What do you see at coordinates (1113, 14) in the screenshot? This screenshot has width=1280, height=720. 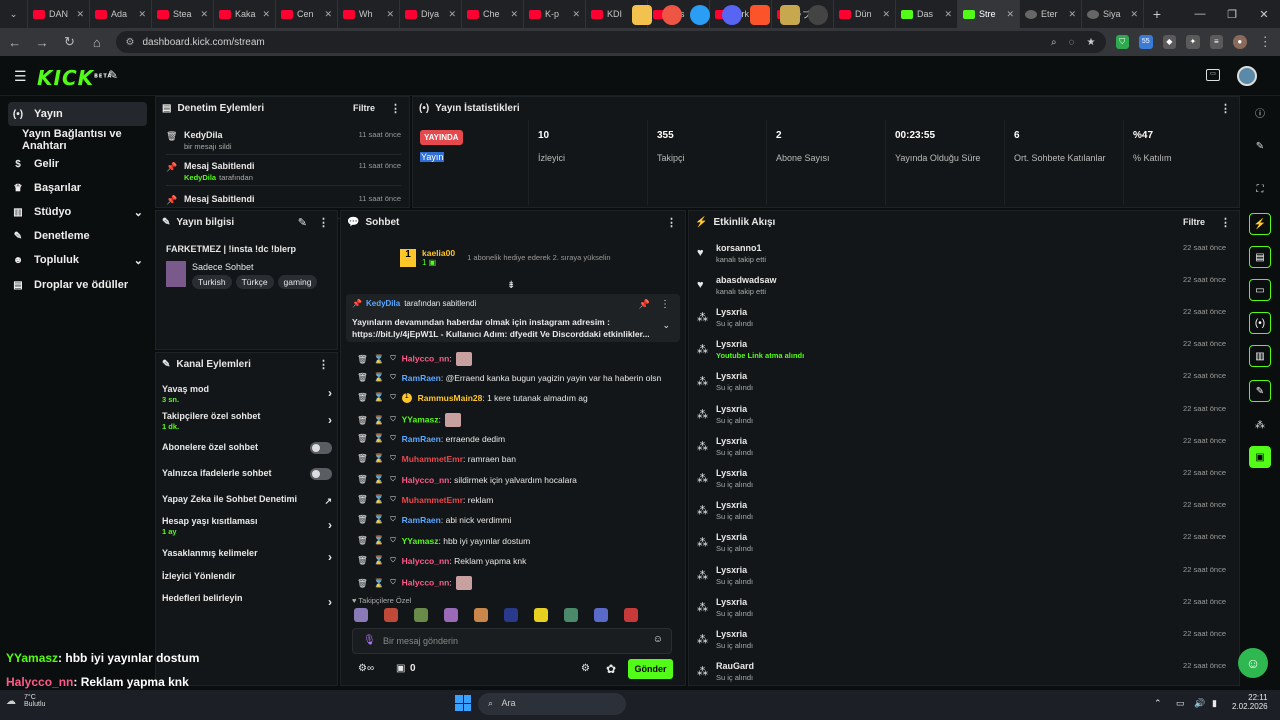 I see `browser-tab: Siya ✕` at bounding box center [1113, 14].